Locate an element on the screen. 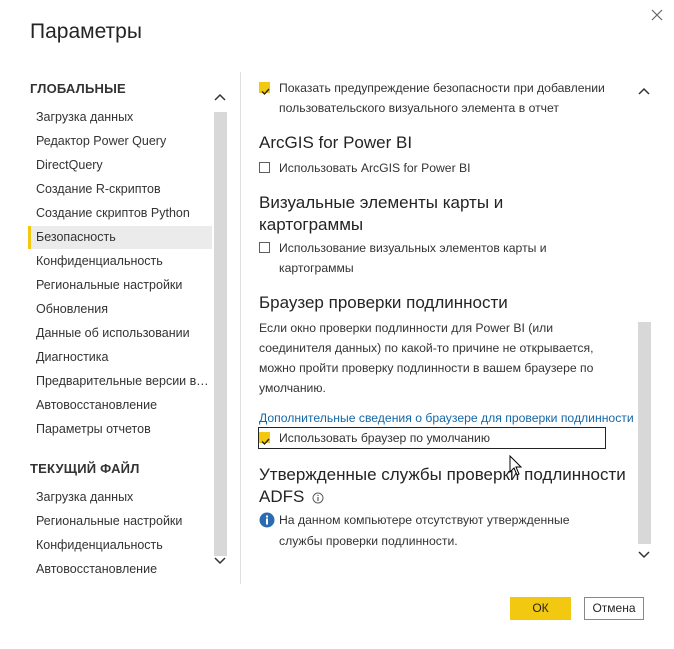  auth-browser-section-title: Браузер проверки подлинности is located at coordinates (383, 302).